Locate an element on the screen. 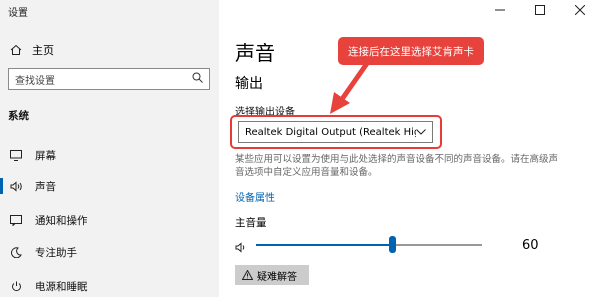 Image resolution: width=600 pixels, height=297 pixels. annotation-highlight-box is located at coordinates (336, 132).